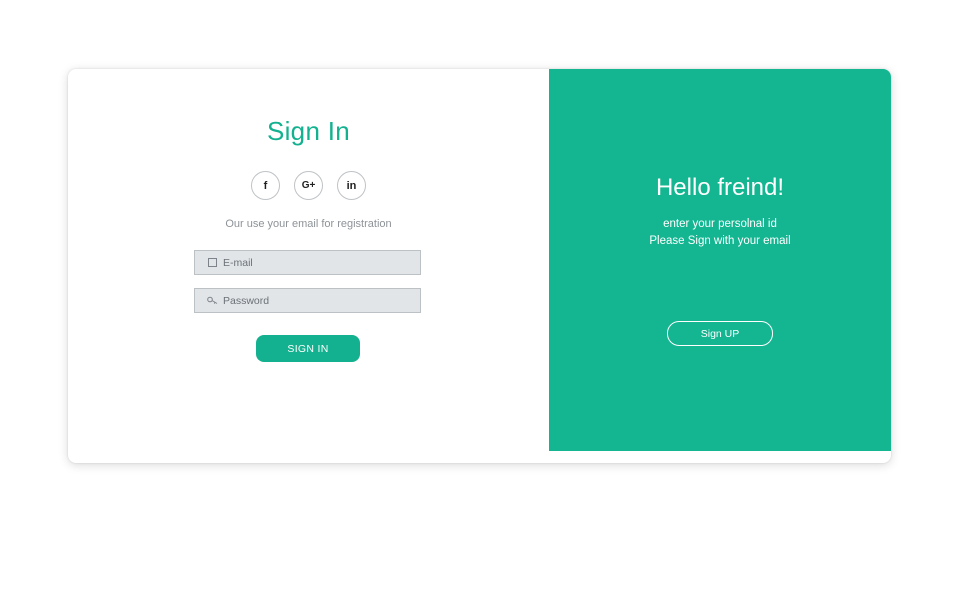  Describe the element at coordinates (317, 300) in the screenshot. I see `password-input` at that location.